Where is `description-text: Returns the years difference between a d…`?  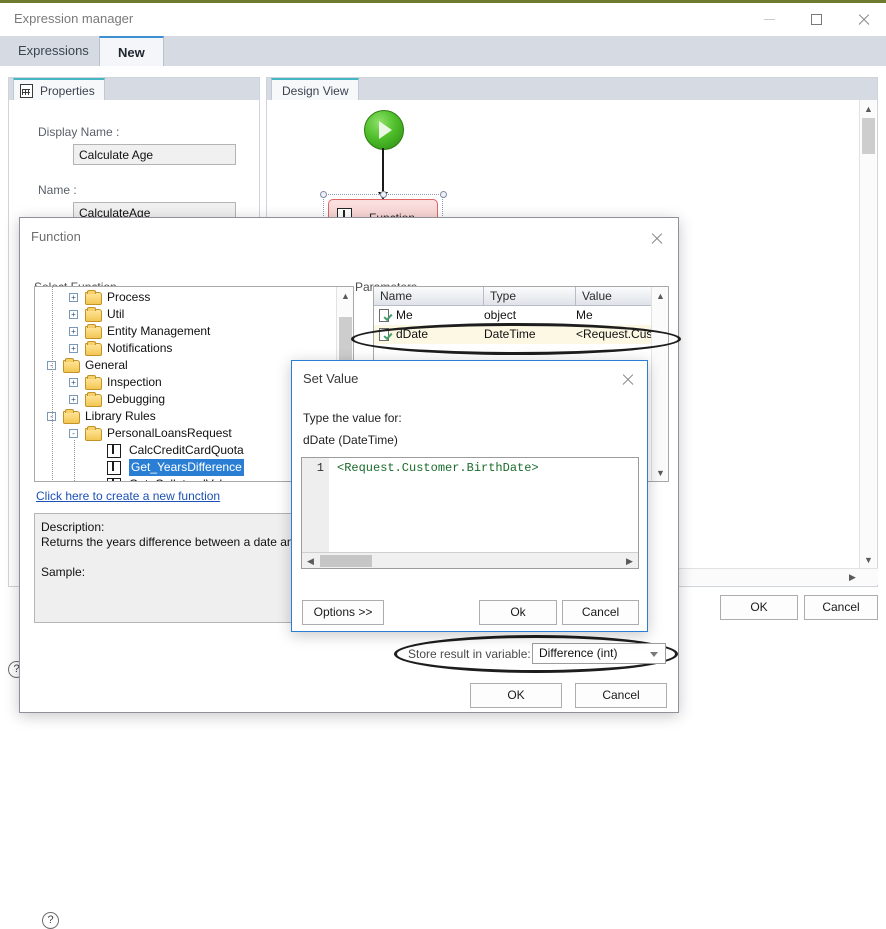
description-text: Returns the years difference between a d… is located at coordinates (181, 542).